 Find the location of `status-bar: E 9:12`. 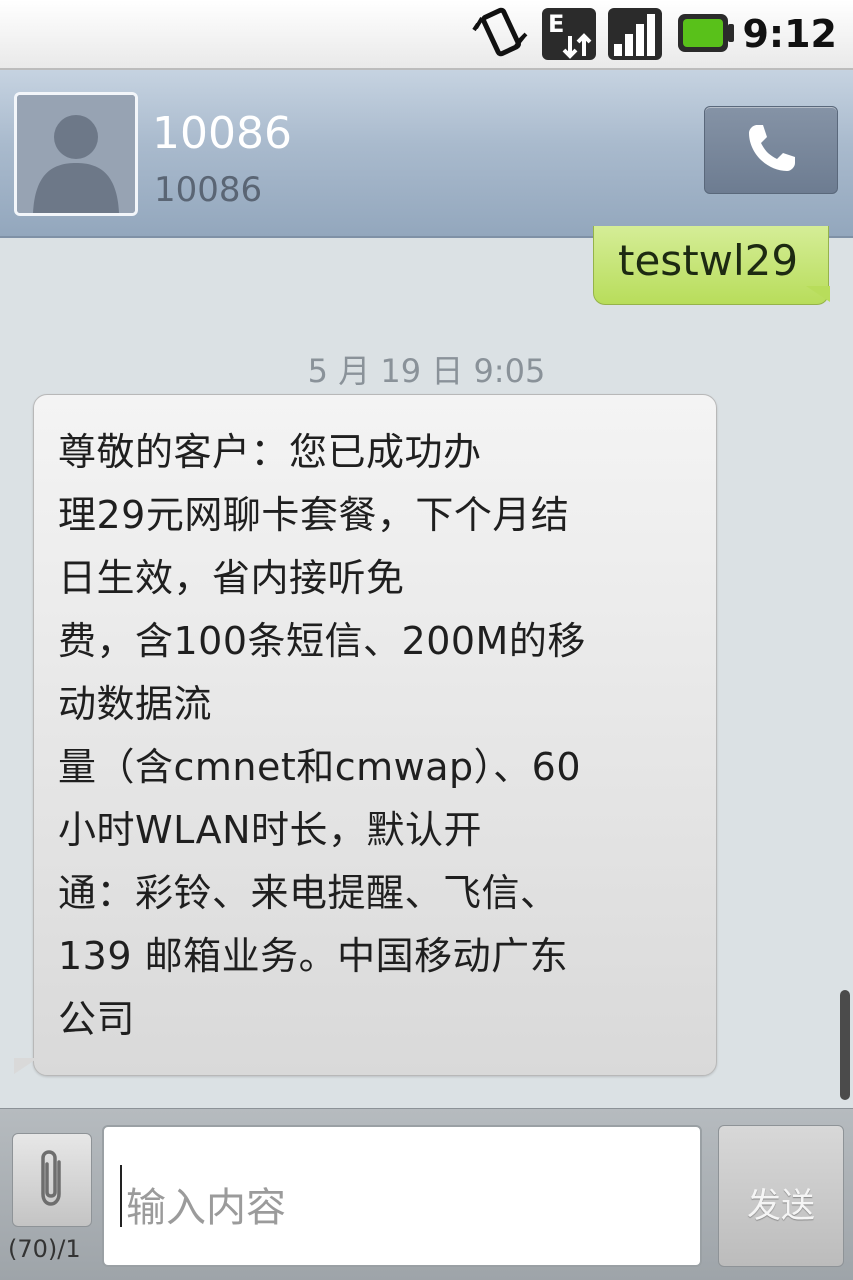

status-bar: E 9:12 is located at coordinates (426, 35).